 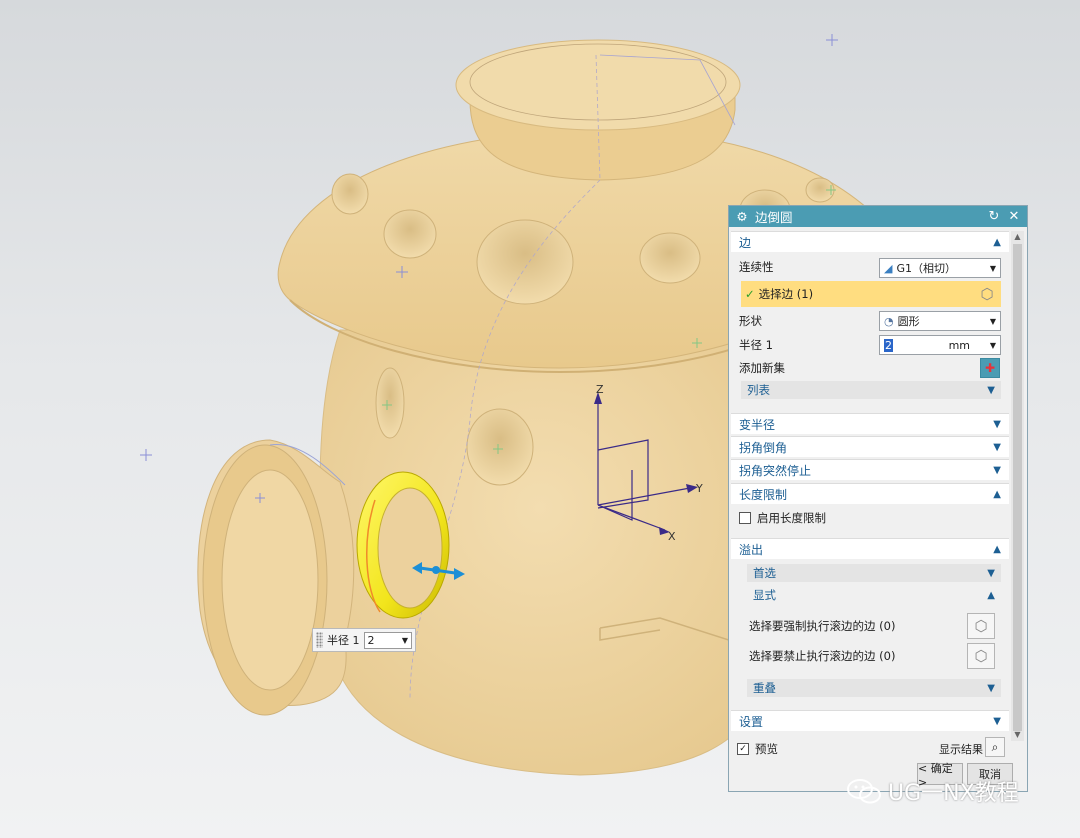 What do you see at coordinates (751, 721) in the screenshot?
I see `section-settings-label: 设置` at bounding box center [751, 721].